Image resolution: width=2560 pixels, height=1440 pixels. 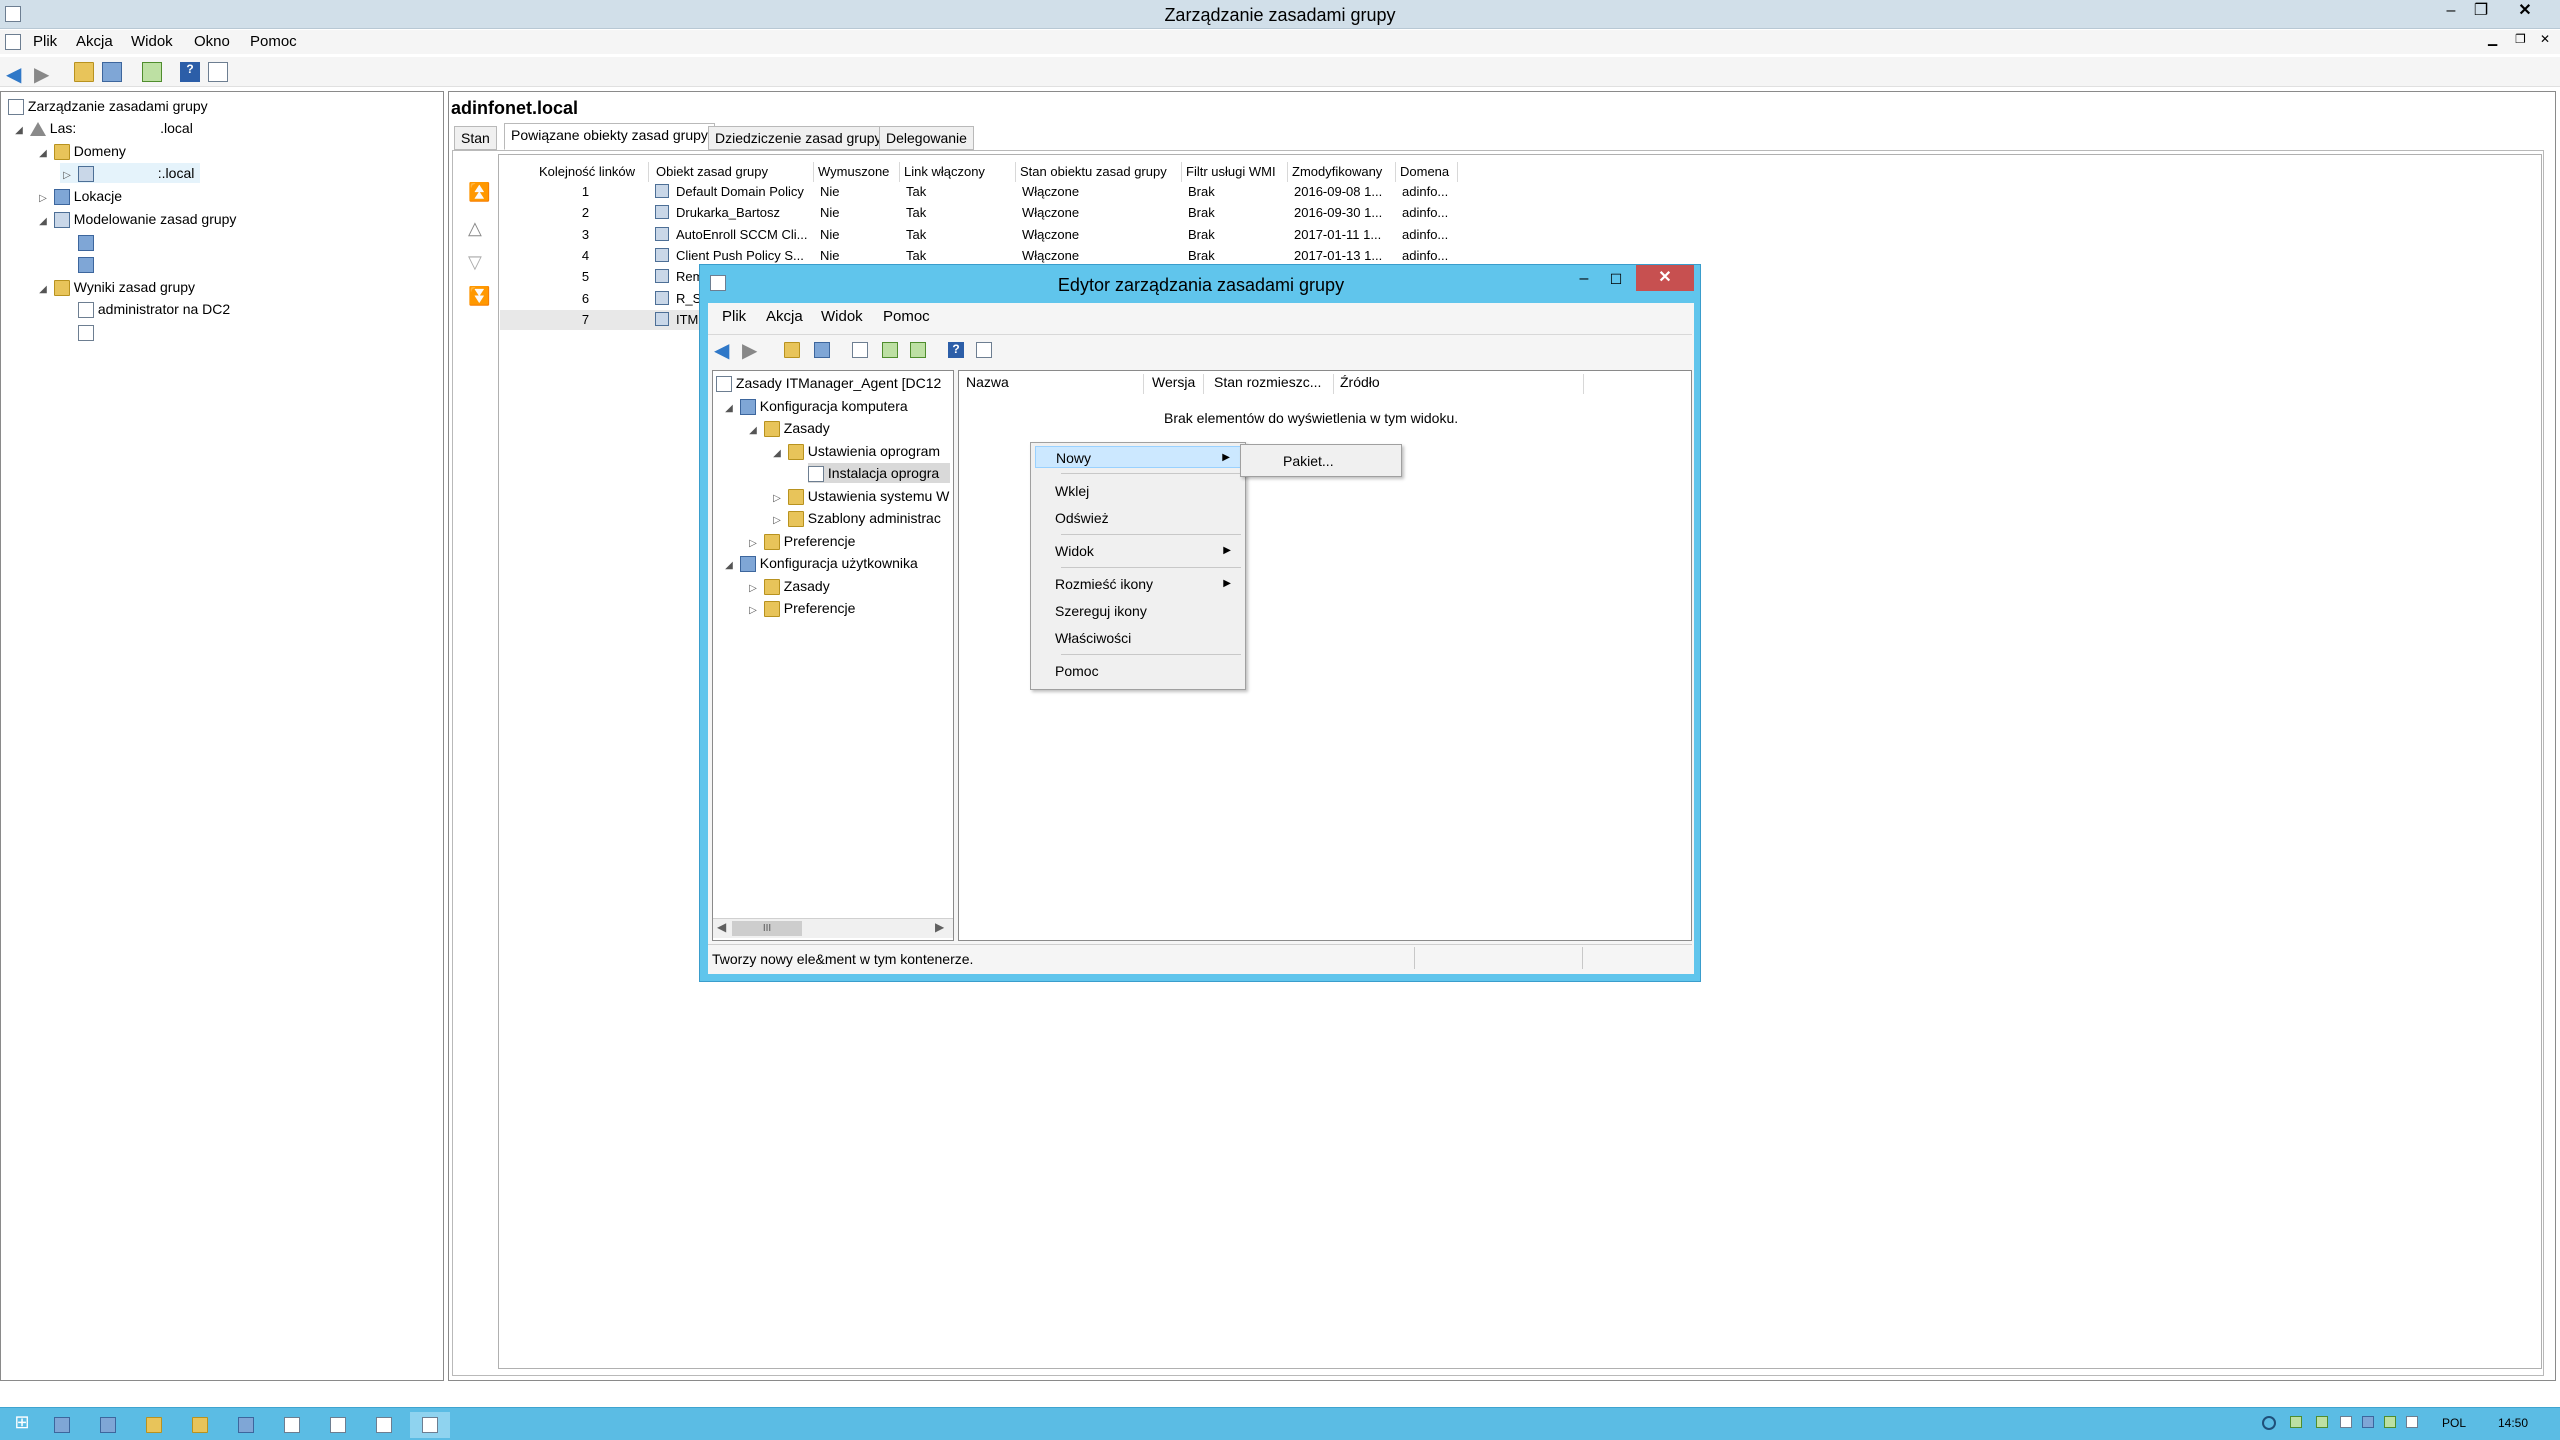 I want to click on help-icon: ?, so click(x=190, y=72).